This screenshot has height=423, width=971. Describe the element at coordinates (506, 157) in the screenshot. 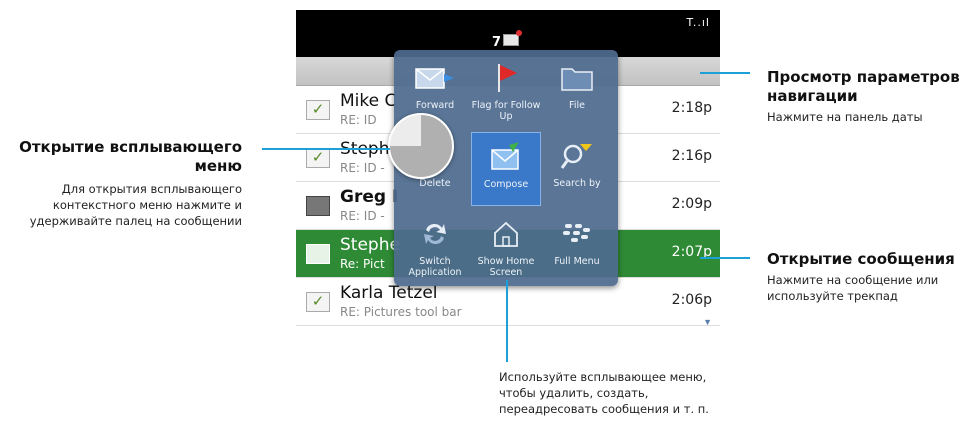

I see `compose-icon` at that location.